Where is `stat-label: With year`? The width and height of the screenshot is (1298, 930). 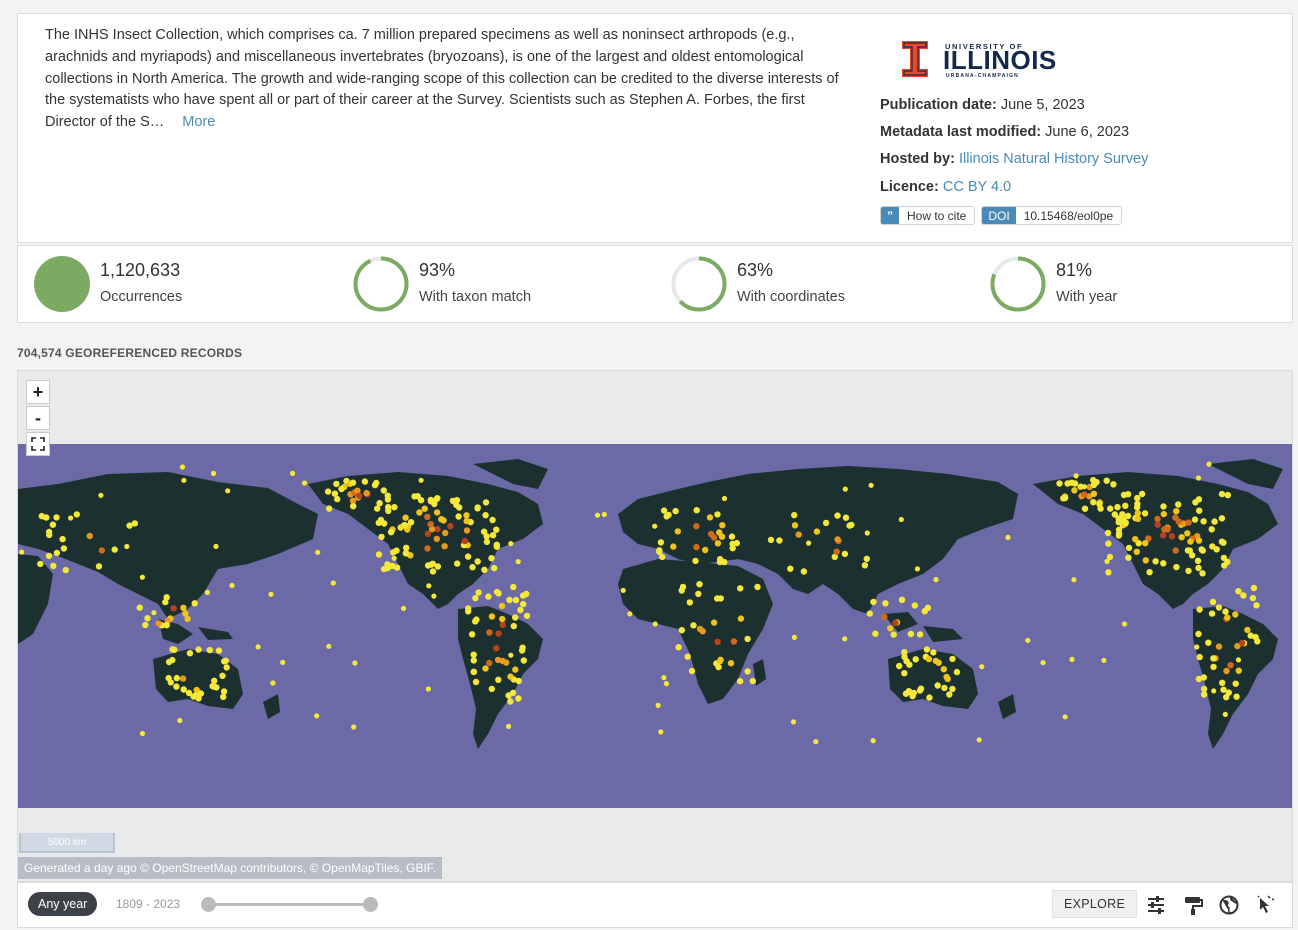
stat-label: With year is located at coordinates (1087, 297).